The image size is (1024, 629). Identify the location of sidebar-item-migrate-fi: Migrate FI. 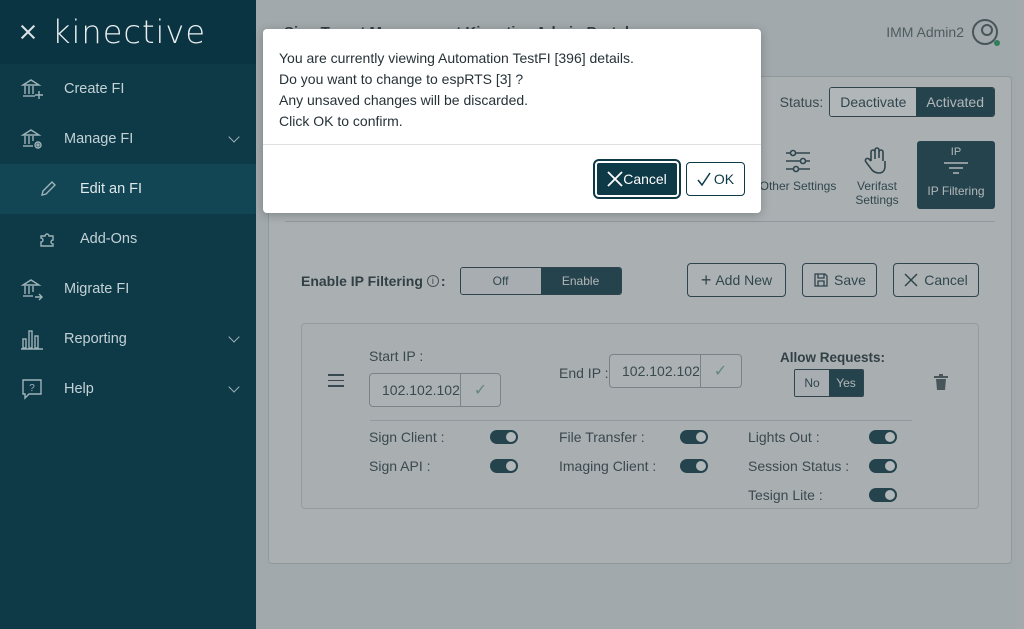
(128, 289).